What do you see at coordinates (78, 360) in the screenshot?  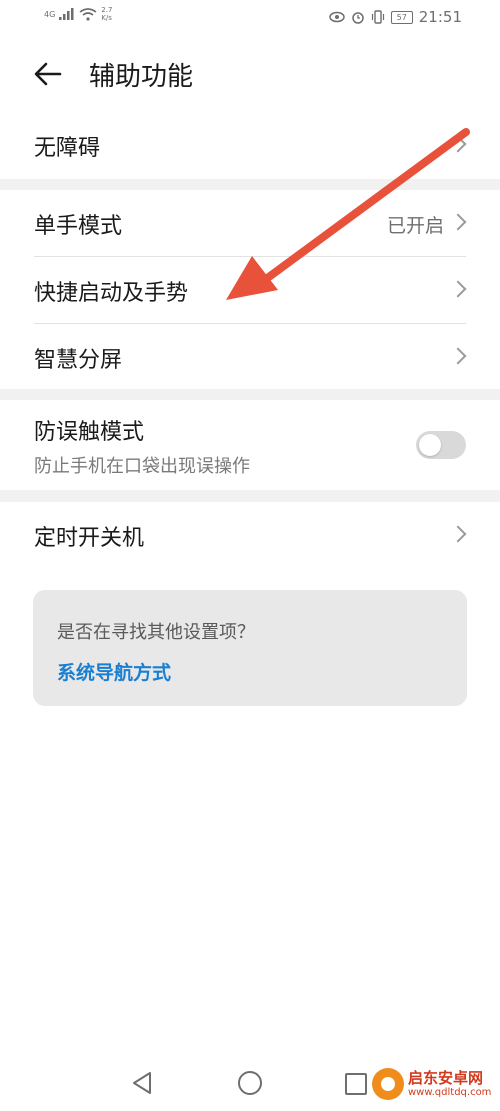 I see `row-split-screen-title: 智慧分屏` at bounding box center [78, 360].